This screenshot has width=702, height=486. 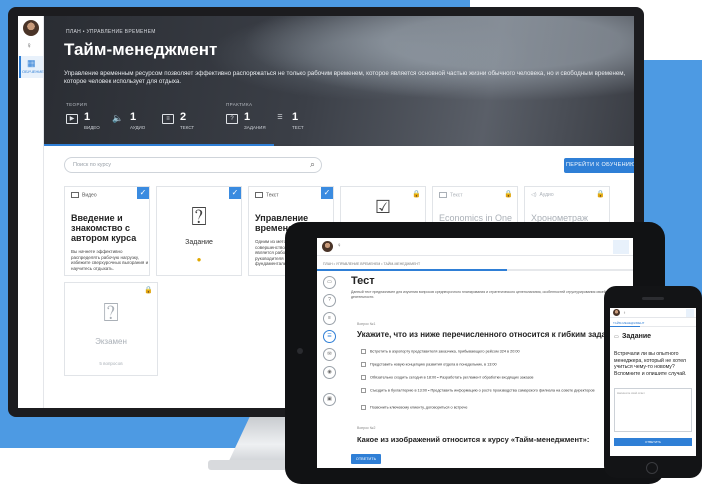 What do you see at coordinates (199, 259) in the screenshot?
I see `medal-icon: ●` at bounding box center [199, 259].